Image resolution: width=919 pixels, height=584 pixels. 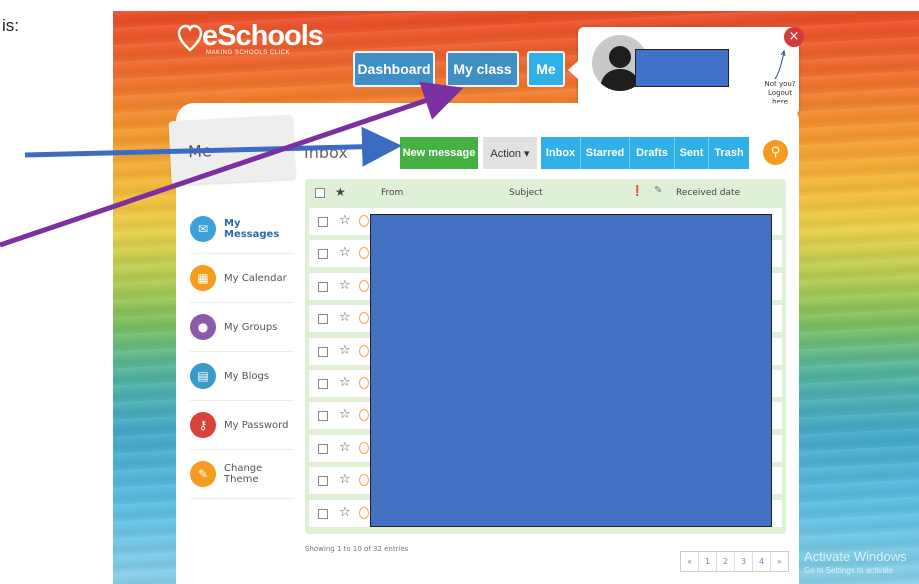 I want to click on sidebar-item-label: Change Theme, so click(x=243, y=474).